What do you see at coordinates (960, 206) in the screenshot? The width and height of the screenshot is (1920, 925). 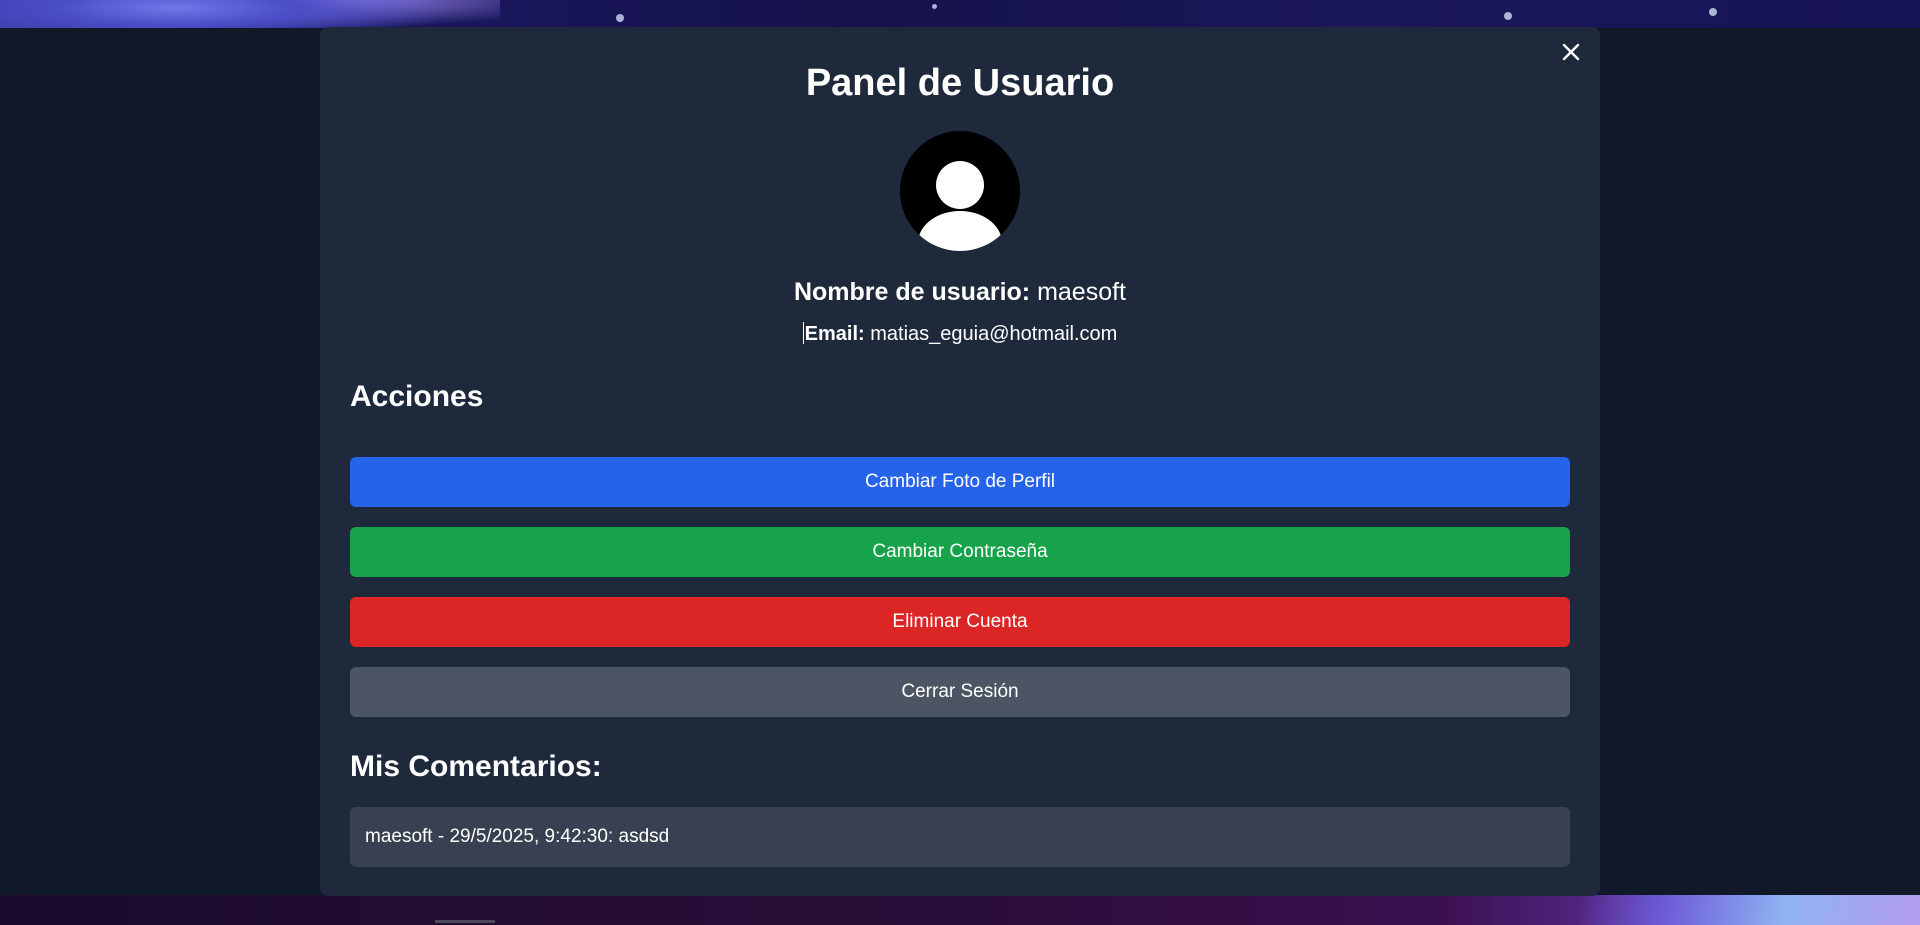 I see `user-avatar-icon` at bounding box center [960, 206].